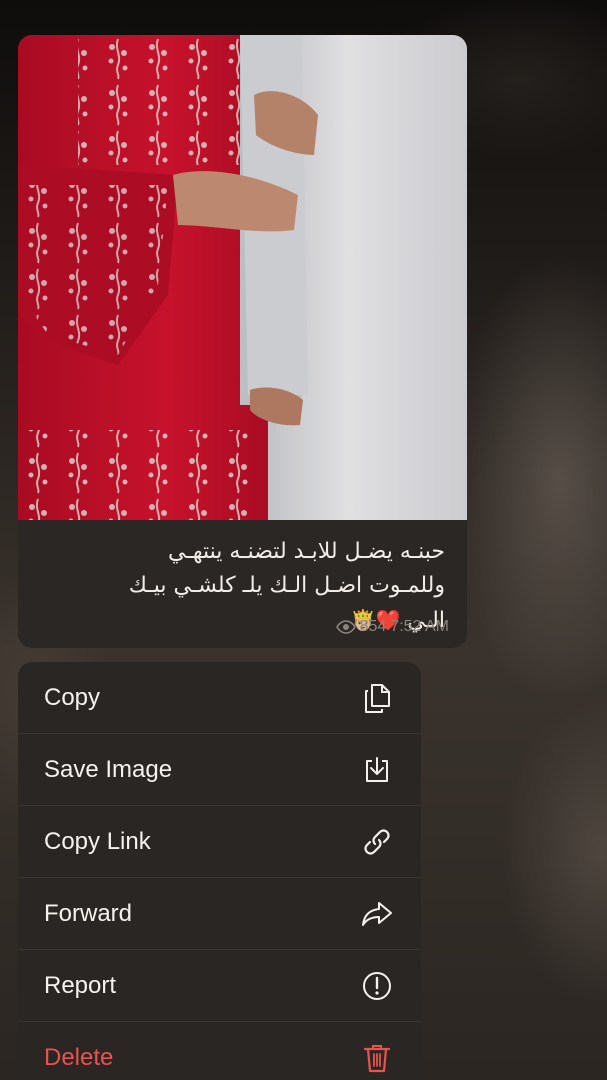 This screenshot has width=607, height=1080. Describe the element at coordinates (419, 626) in the screenshot. I see `message-time: 7:52 AM` at that location.